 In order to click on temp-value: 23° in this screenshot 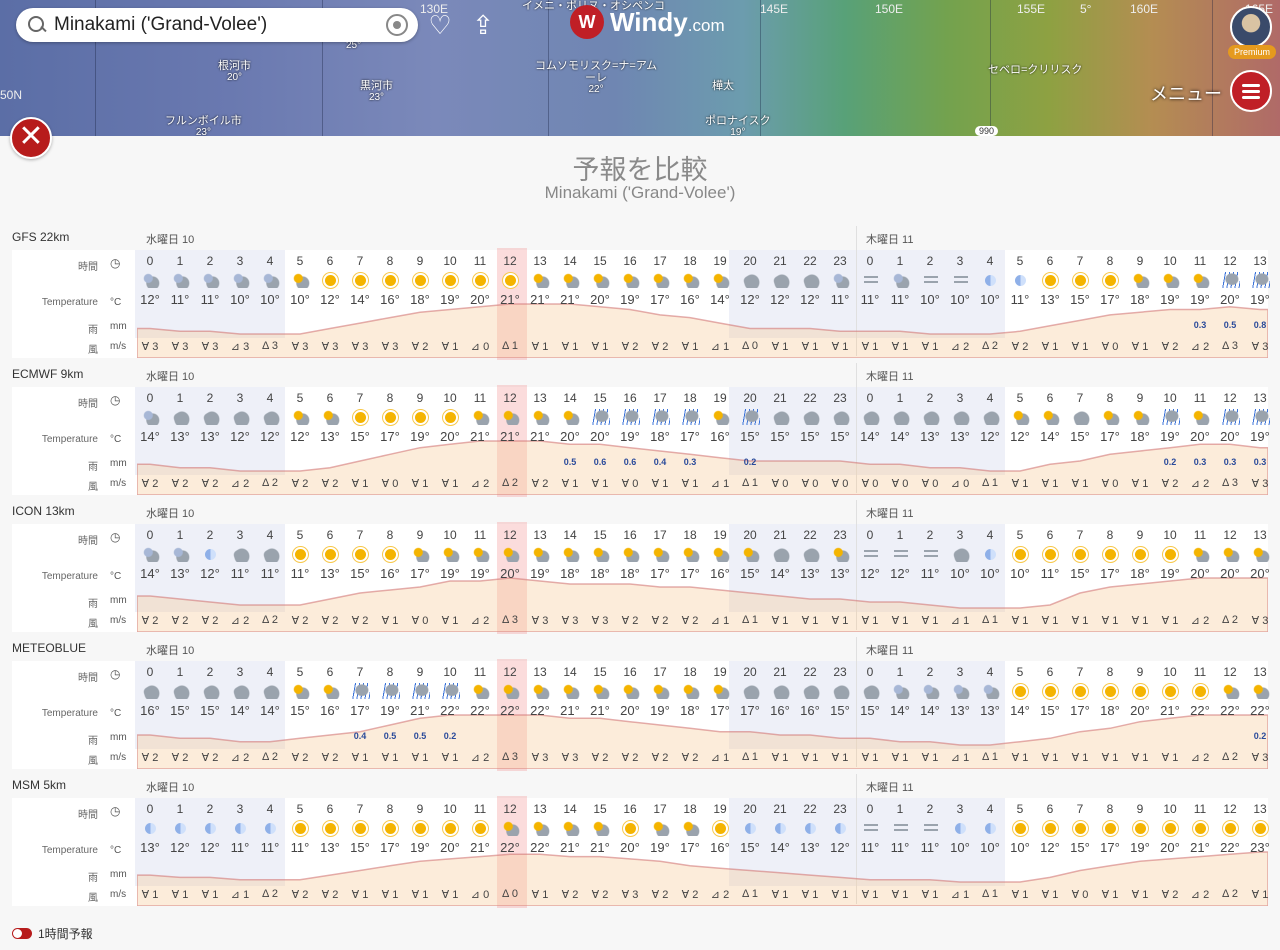, I will do `click(1260, 847)`.